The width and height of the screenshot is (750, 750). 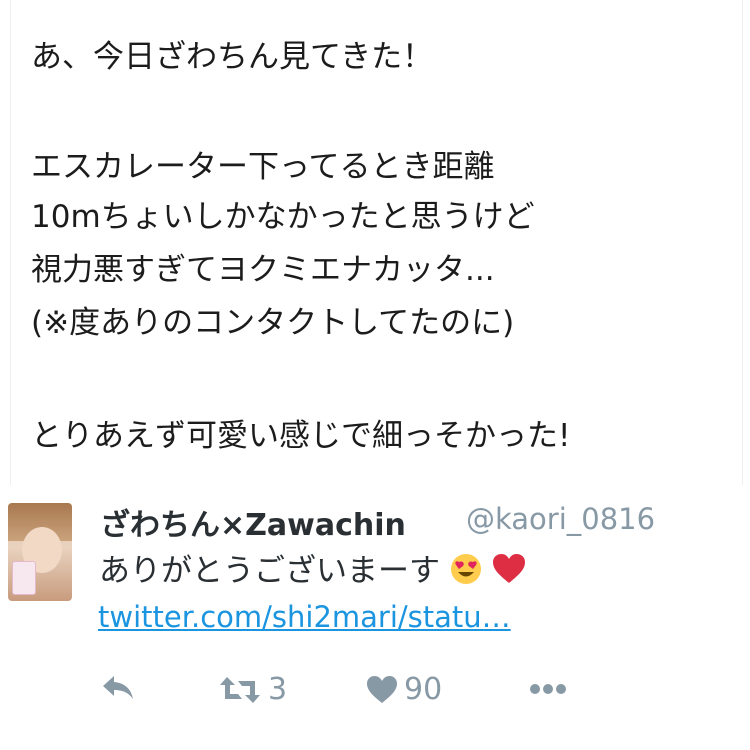 I want to click on quoted-tweet-line: エスカレーター下ってるとき距離, so click(x=263, y=167).